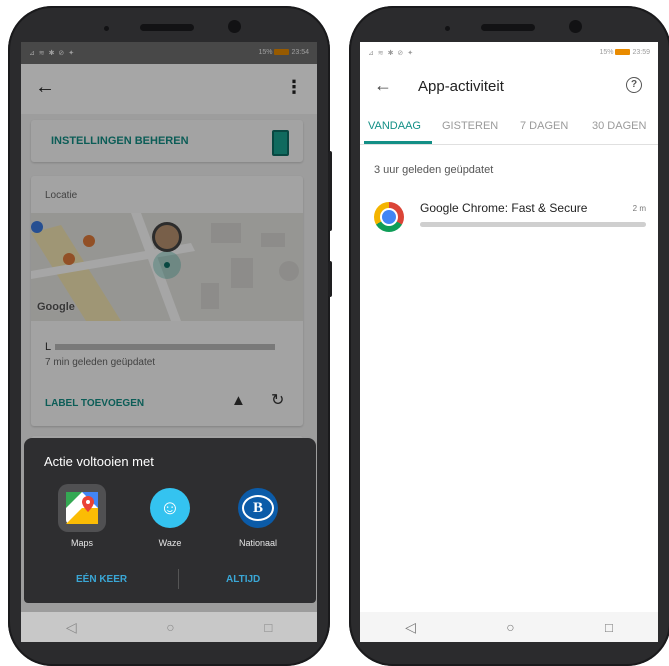 The height and width of the screenshot is (666, 669). I want to click on usage-bar-track, so click(533, 224).